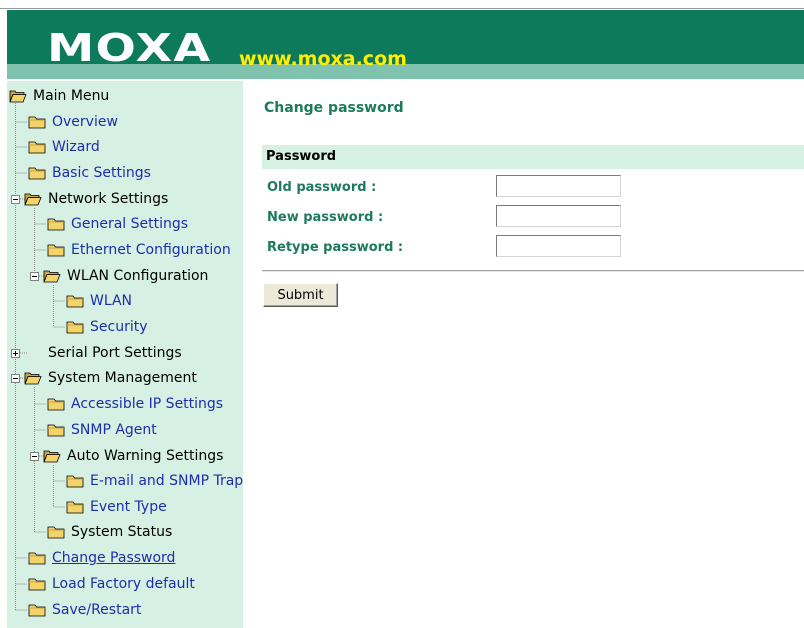 This screenshot has width=804, height=628. I want to click on menu-item-security: Security, so click(107, 327).